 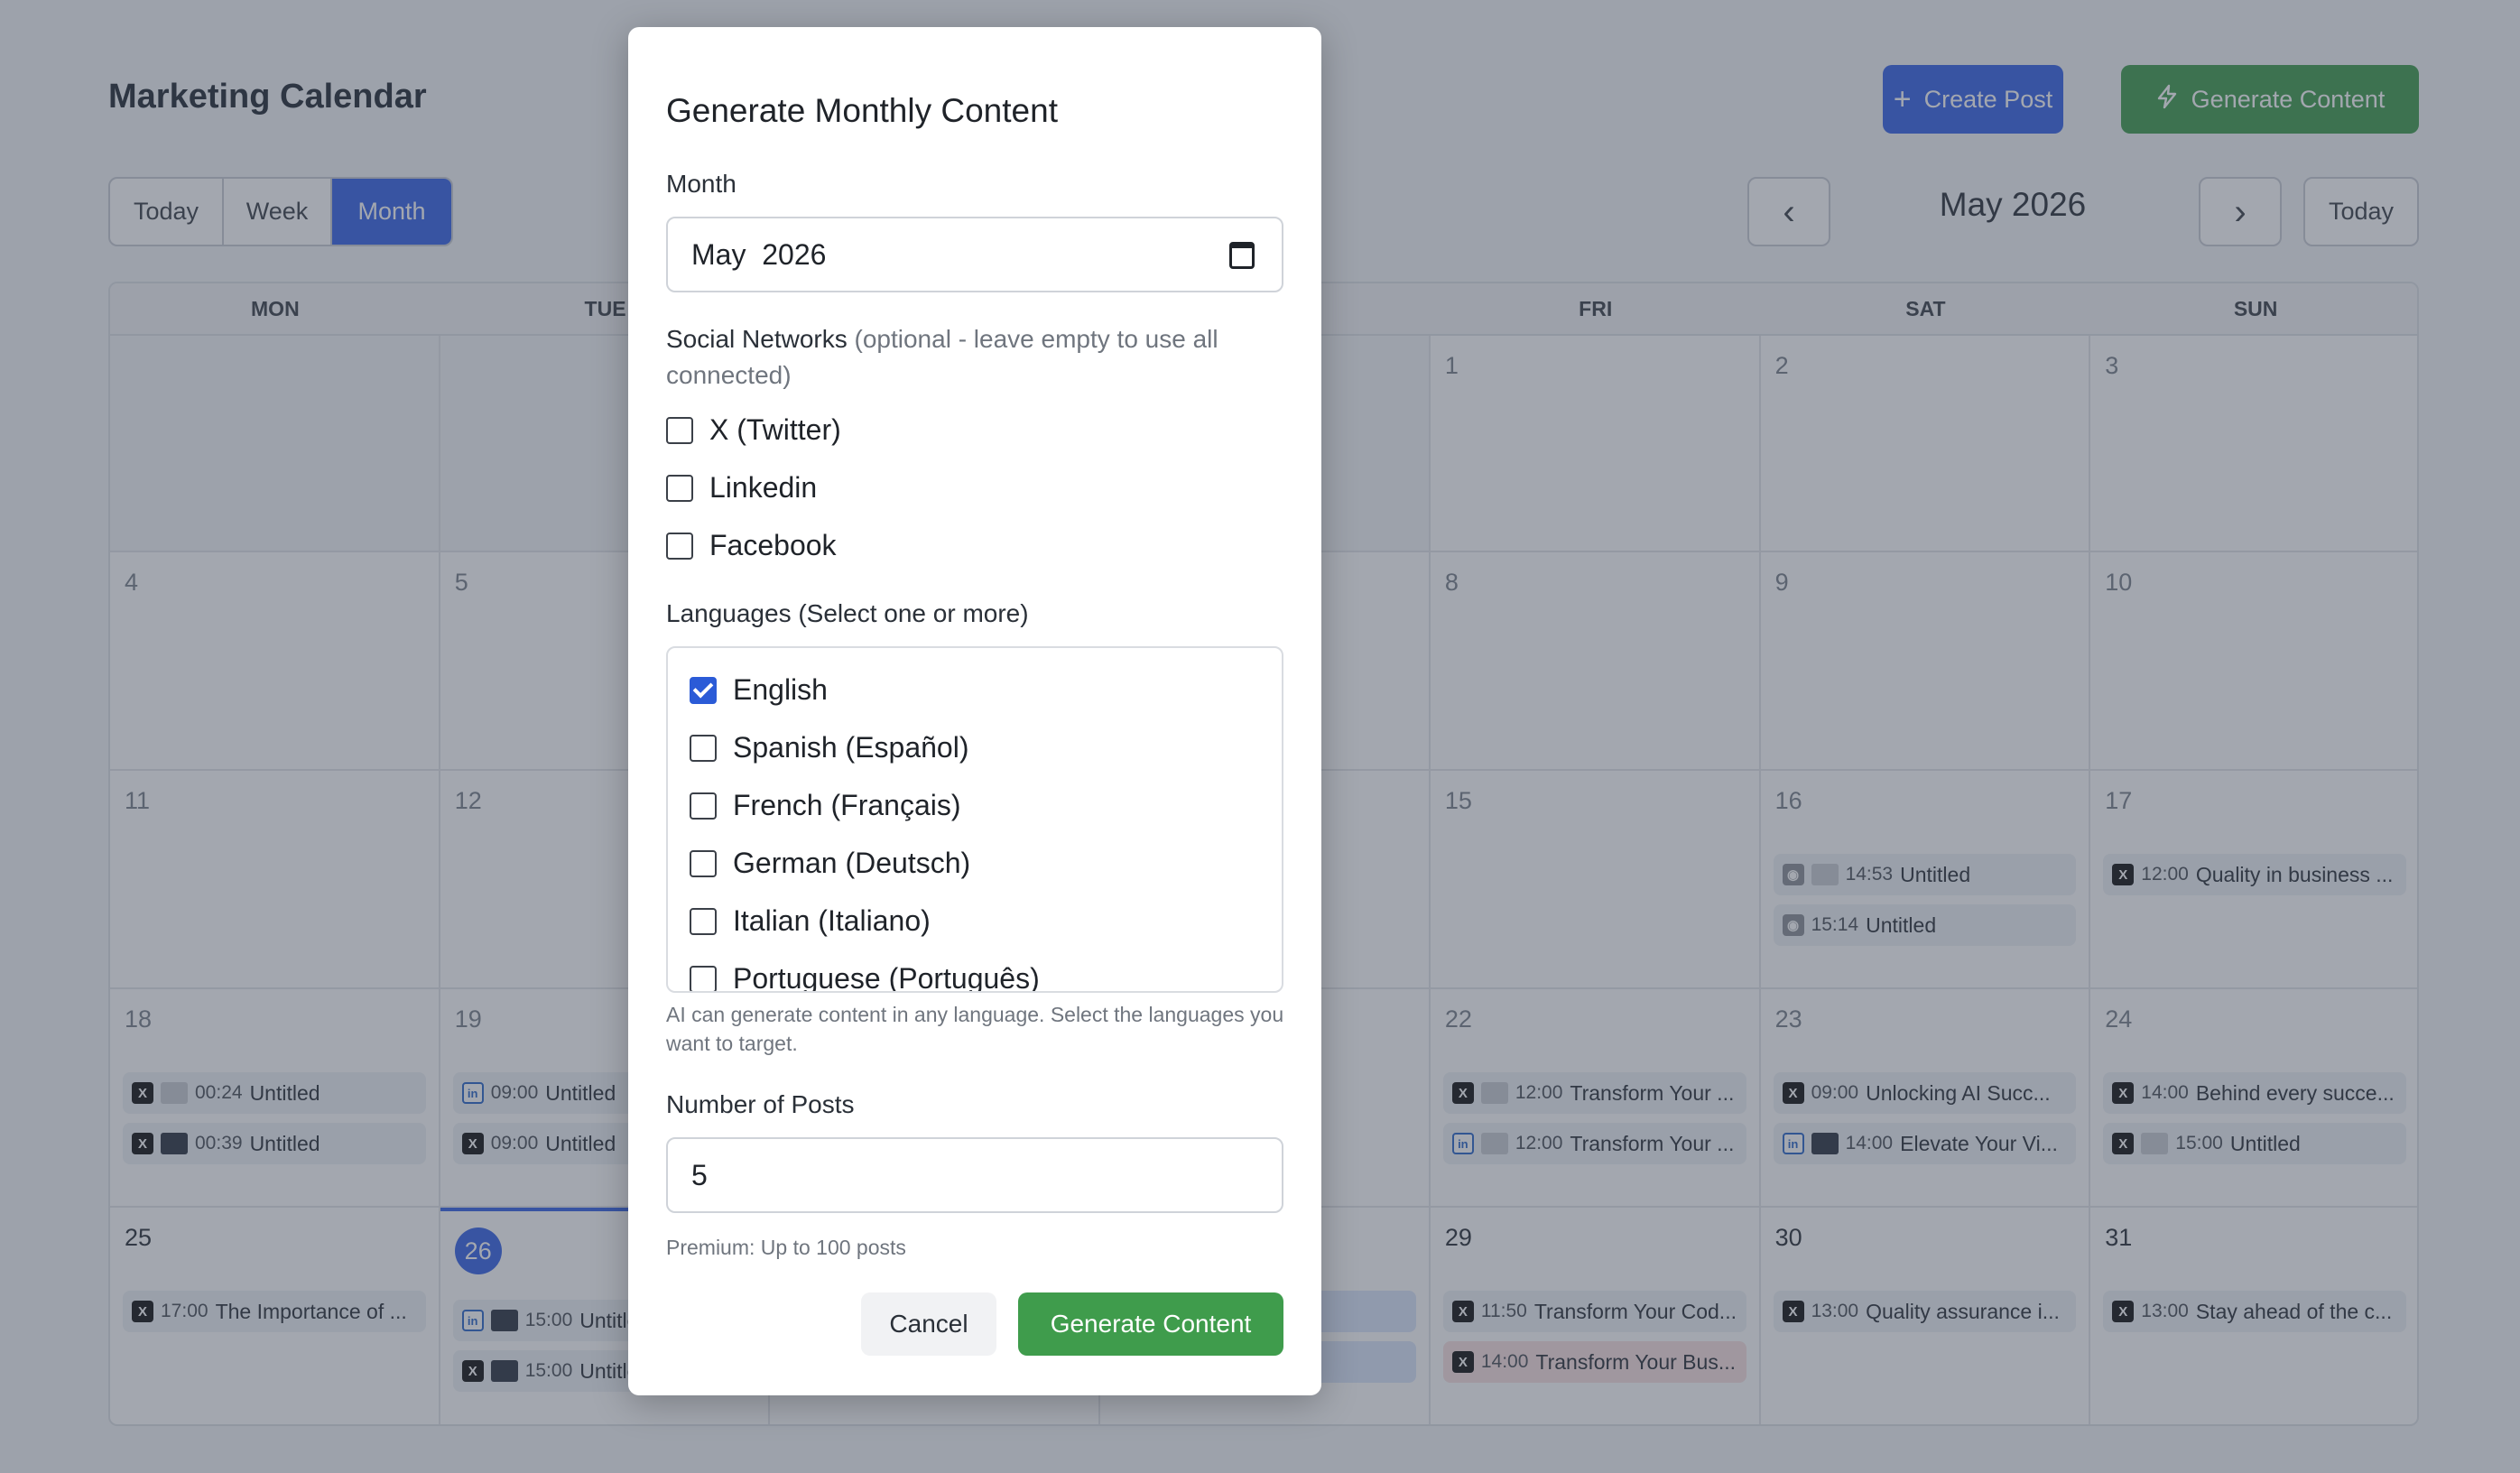 What do you see at coordinates (847, 613) in the screenshot?
I see `languages-label: Languages (Select one or more)` at bounding box center [847, 613].